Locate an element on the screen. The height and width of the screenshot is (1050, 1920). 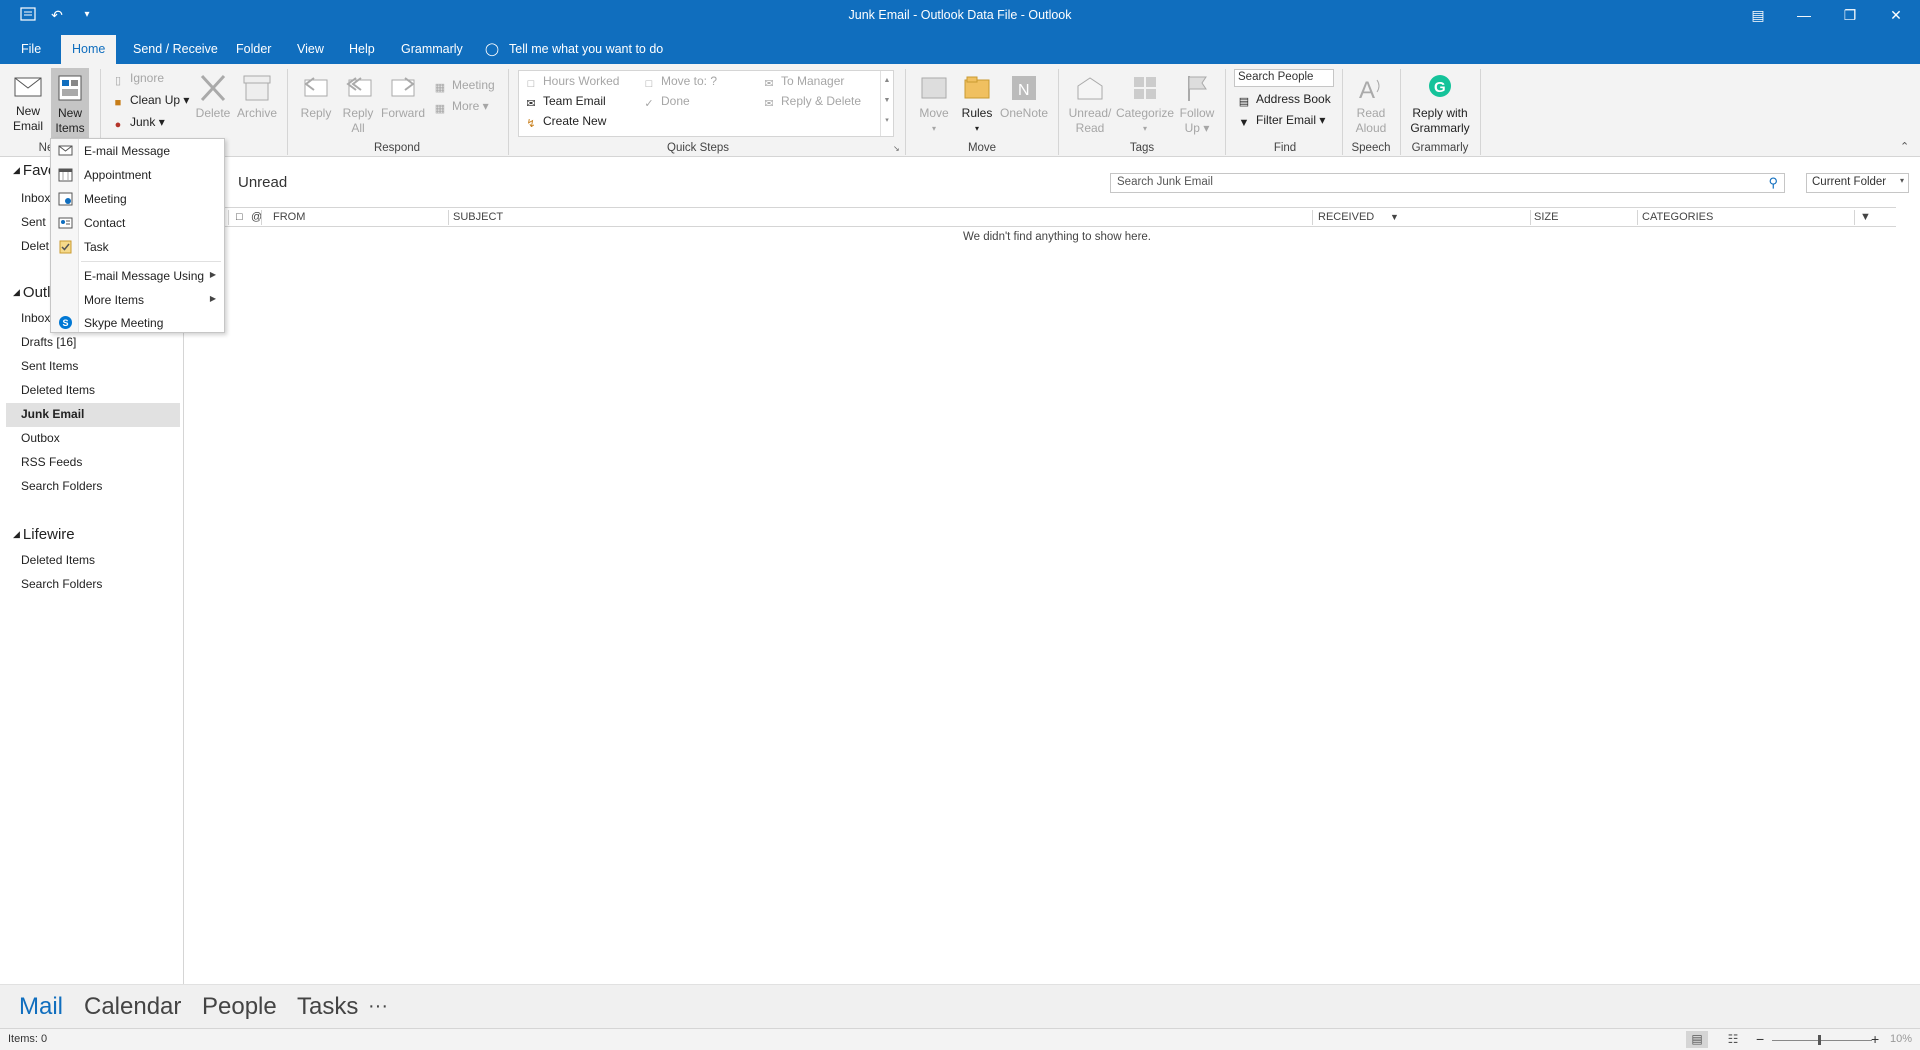
folder-deleted-items: Deleted Items is located at coordinates (58, 390).